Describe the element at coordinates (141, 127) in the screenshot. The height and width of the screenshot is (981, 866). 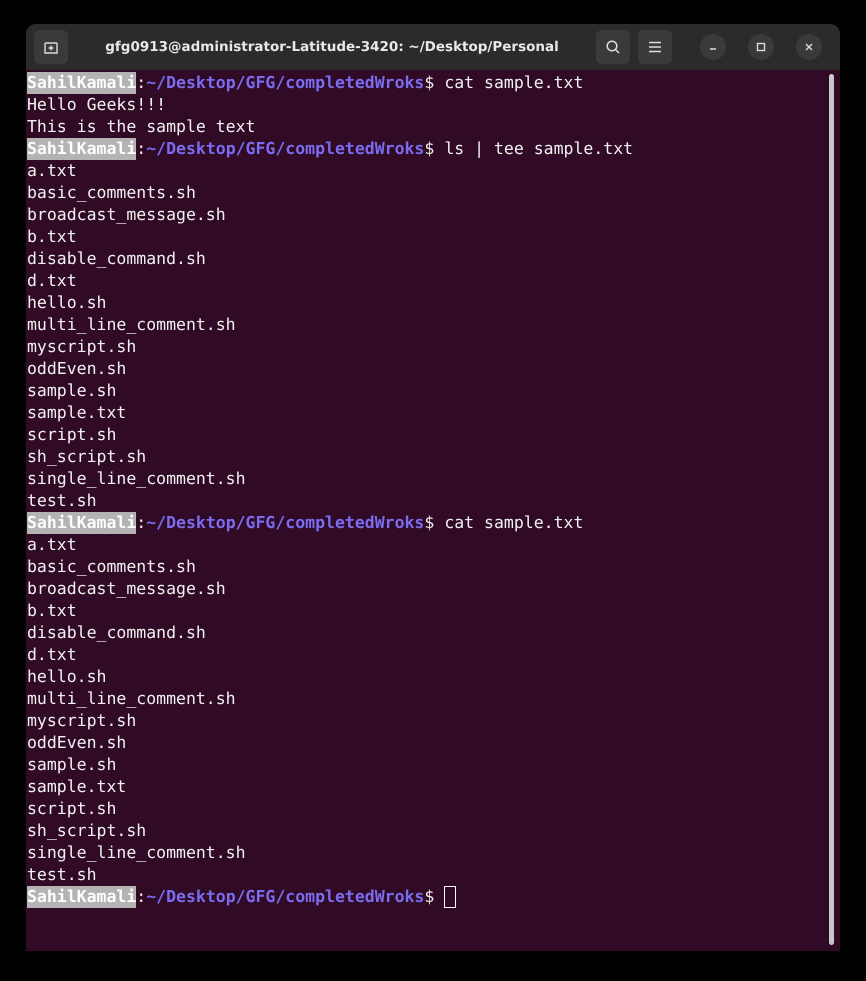
I see `output-line: This is the sample text` at that location.